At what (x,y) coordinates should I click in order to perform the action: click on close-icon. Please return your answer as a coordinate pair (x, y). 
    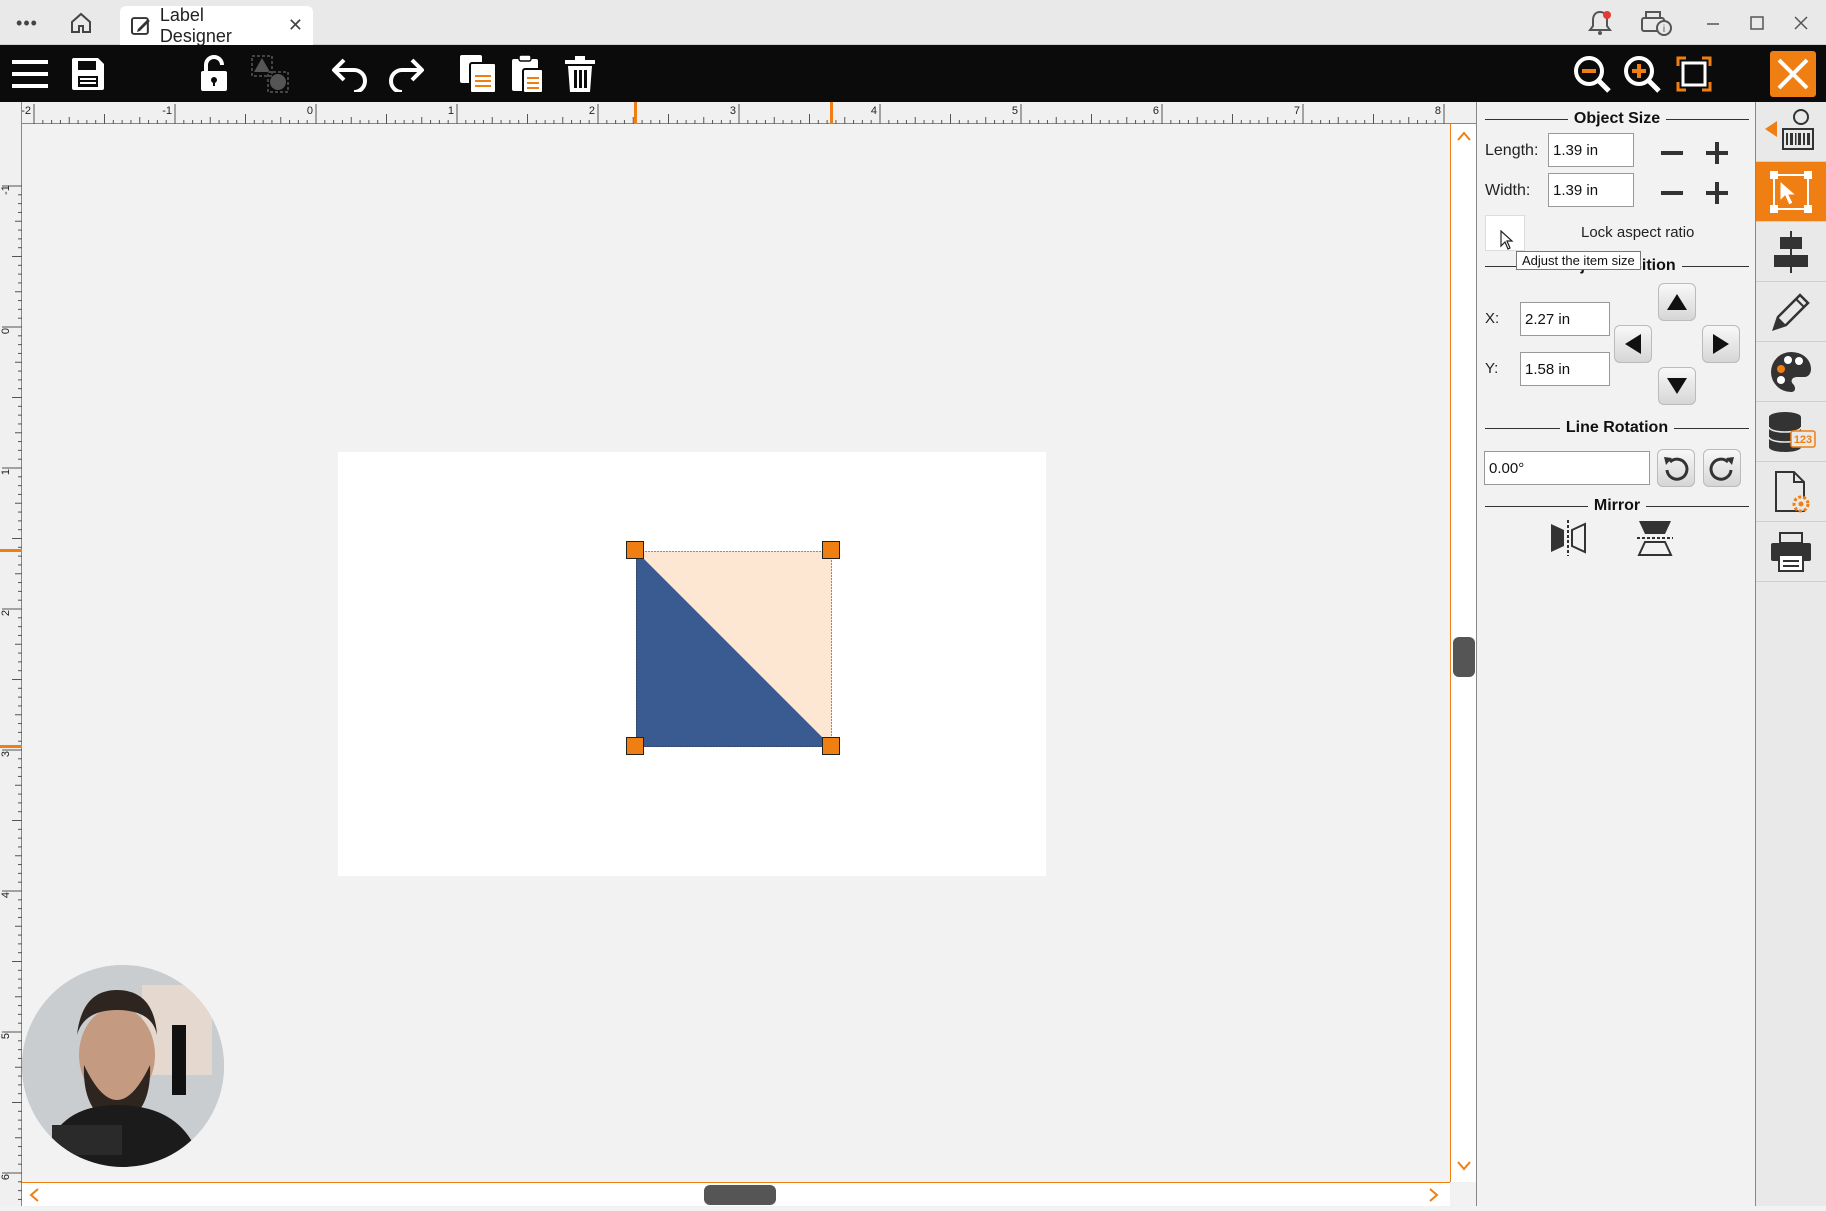
    Looking at the image, I should click on (1793, 74).